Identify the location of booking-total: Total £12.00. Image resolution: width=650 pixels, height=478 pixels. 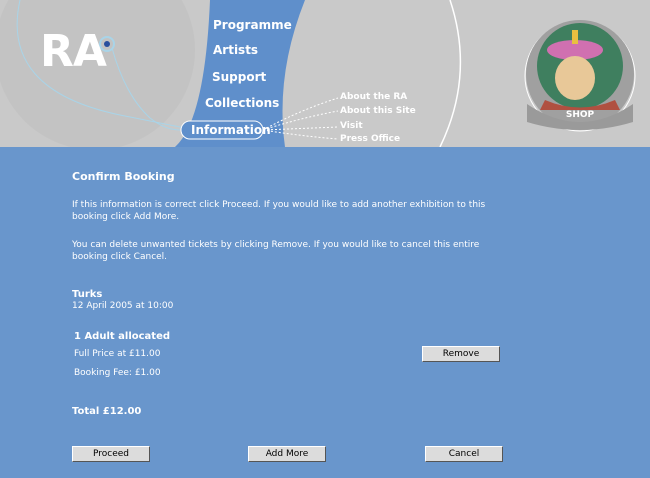
(107, 411).